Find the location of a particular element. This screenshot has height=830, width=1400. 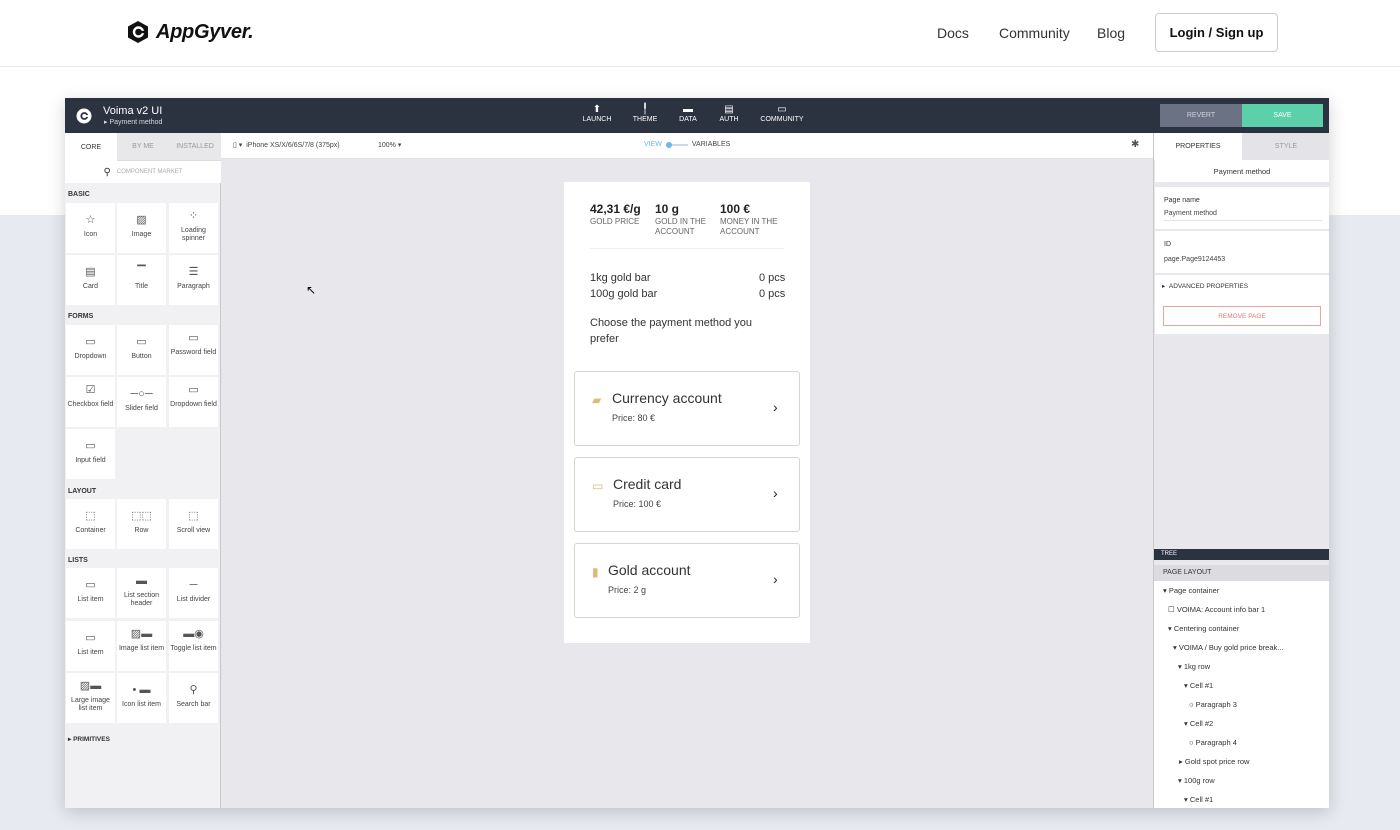

component-dropdown: ▭ Dropdown is located at coordinates (90, 350).